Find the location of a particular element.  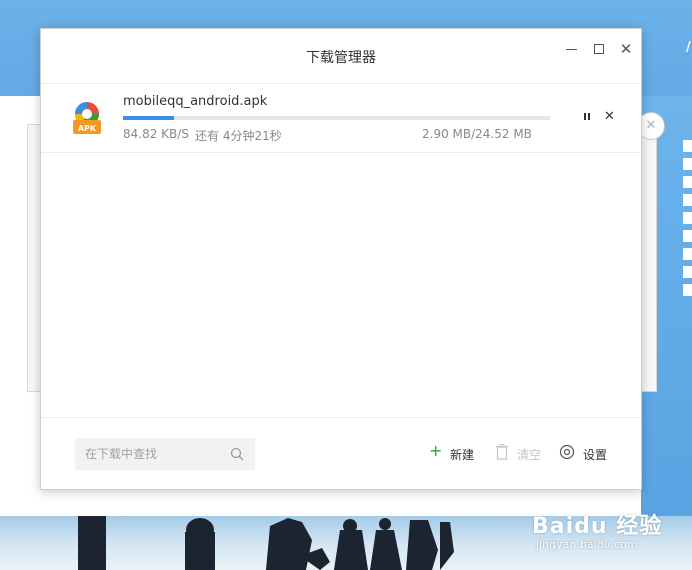

download-size: 2.90 MB/24.52 MB is located at coordinates (477, 134).